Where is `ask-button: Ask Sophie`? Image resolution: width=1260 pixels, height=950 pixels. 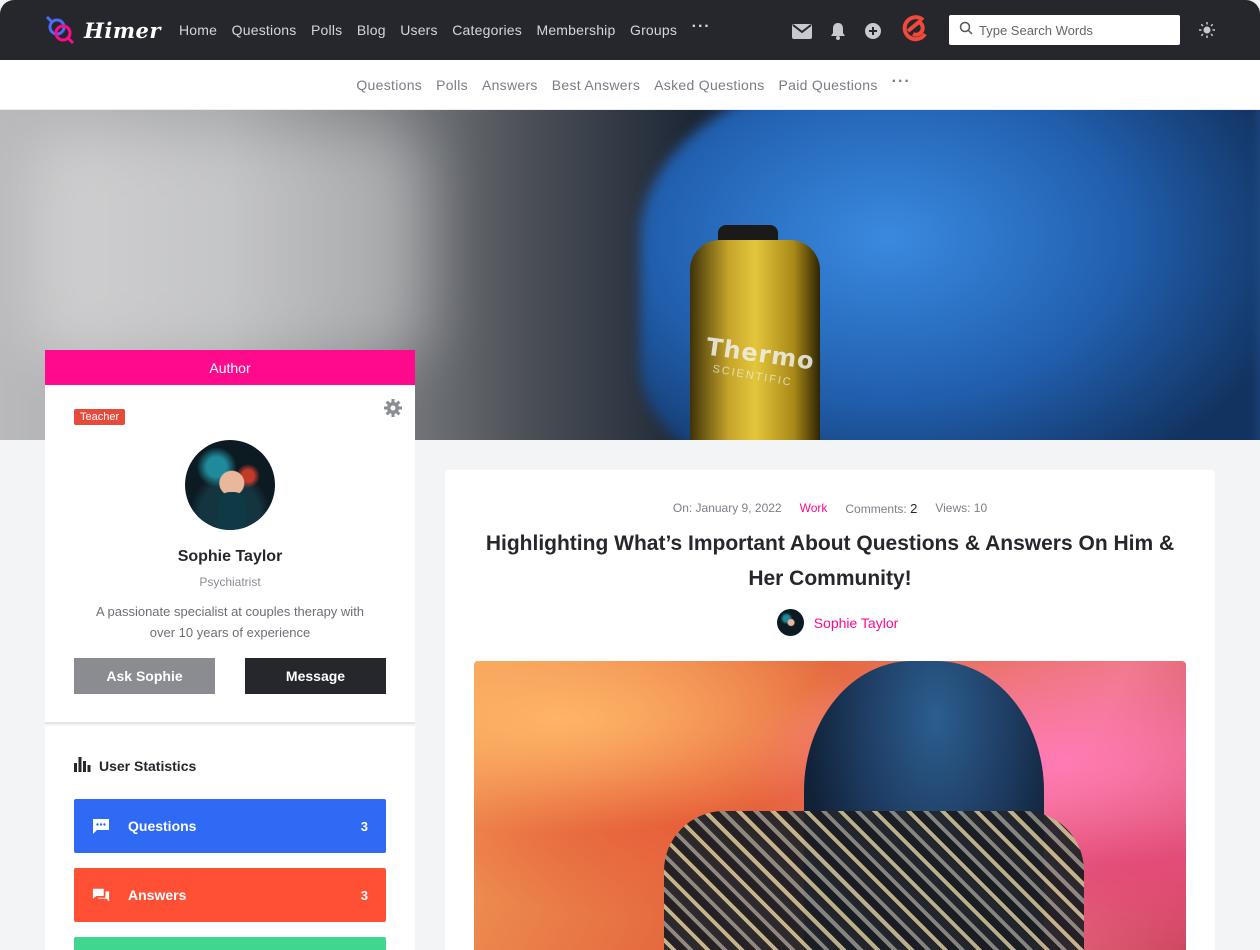 ask-button: Ask Sophie is located at coordinates (144, 676).